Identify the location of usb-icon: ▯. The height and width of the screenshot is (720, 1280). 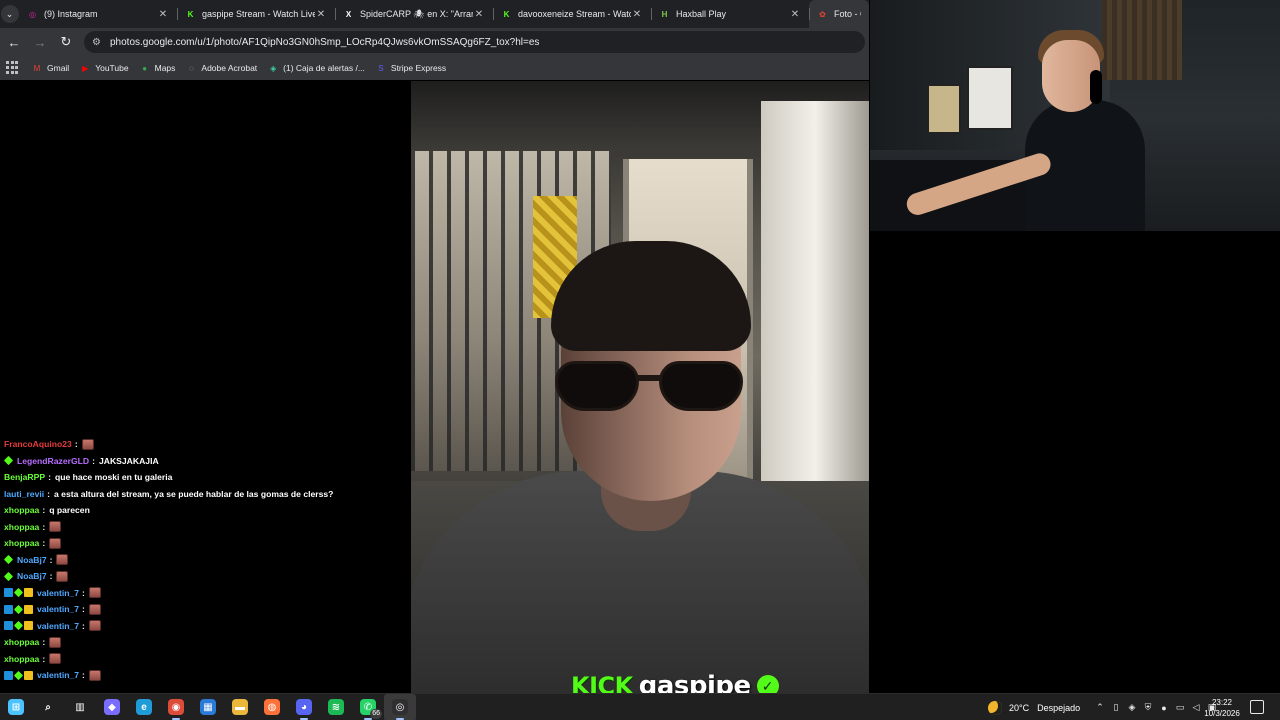
(1116, 707).